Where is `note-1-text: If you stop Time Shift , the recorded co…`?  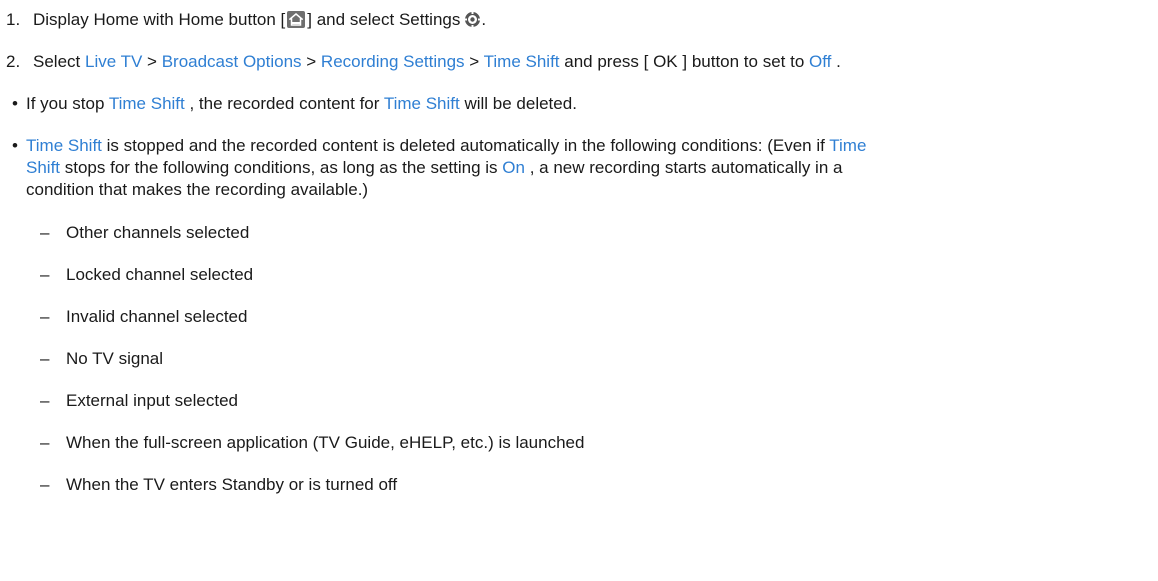
note-1-text: If you stop Time Shift , the recorded co… is located at coordinates (301, 103).